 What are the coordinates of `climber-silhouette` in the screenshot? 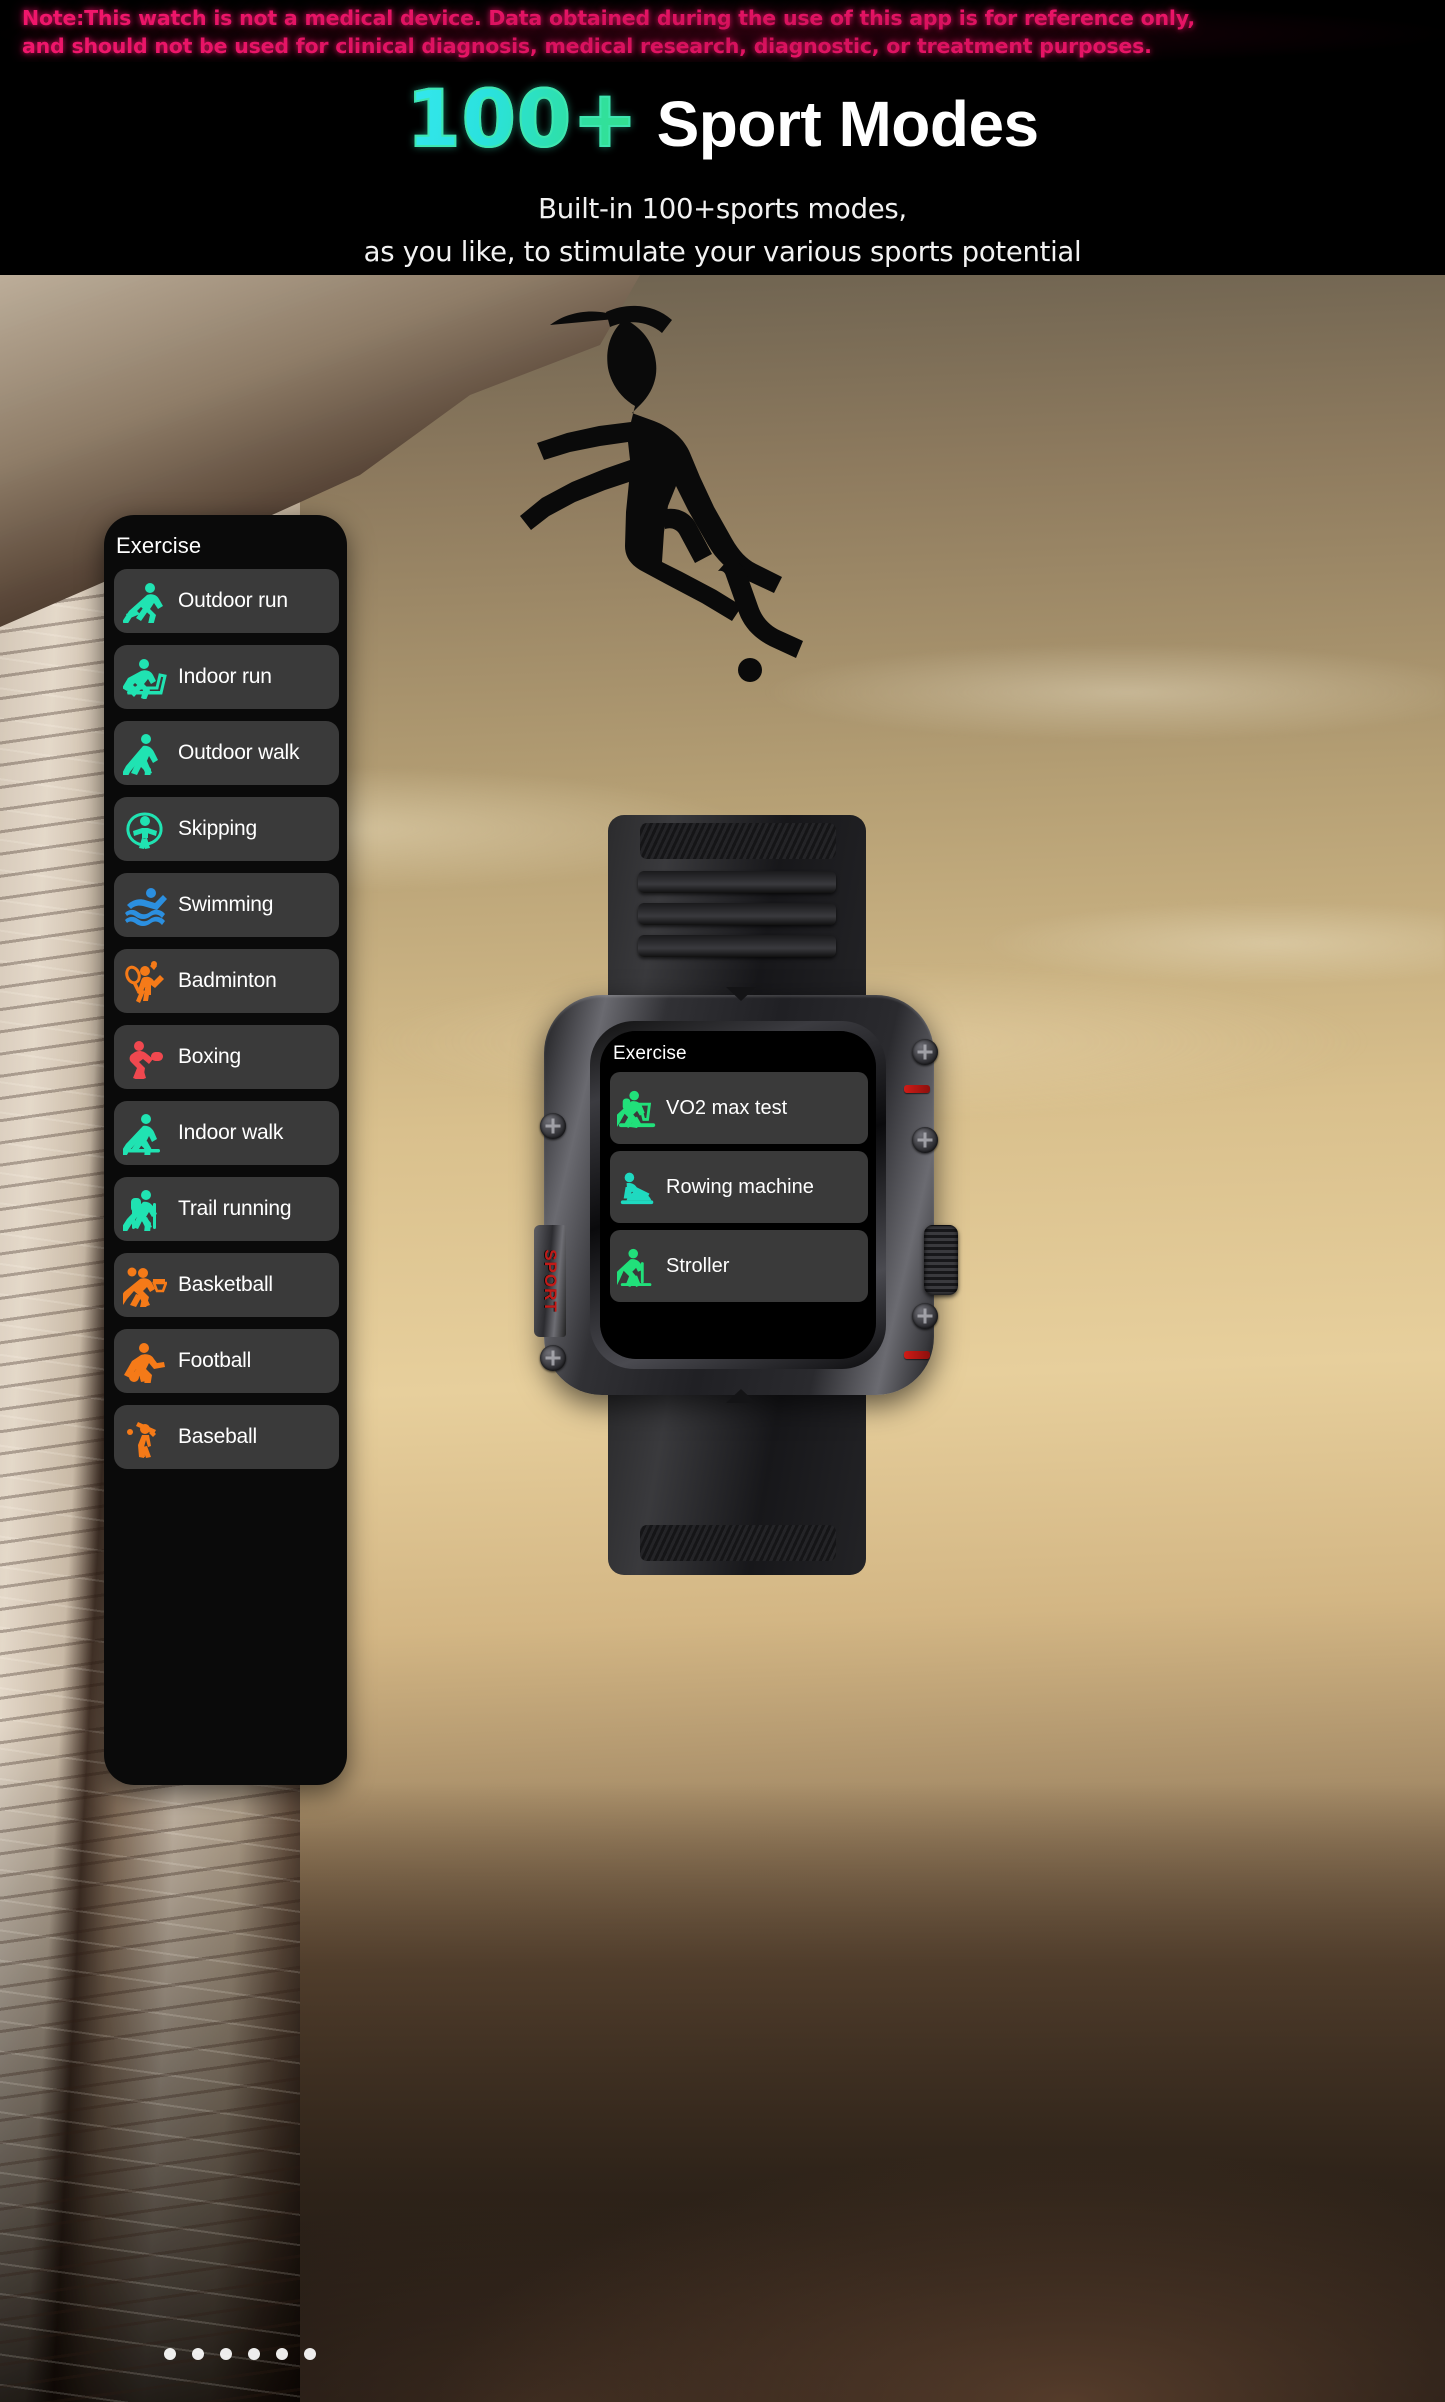 It's located at (645, 510).